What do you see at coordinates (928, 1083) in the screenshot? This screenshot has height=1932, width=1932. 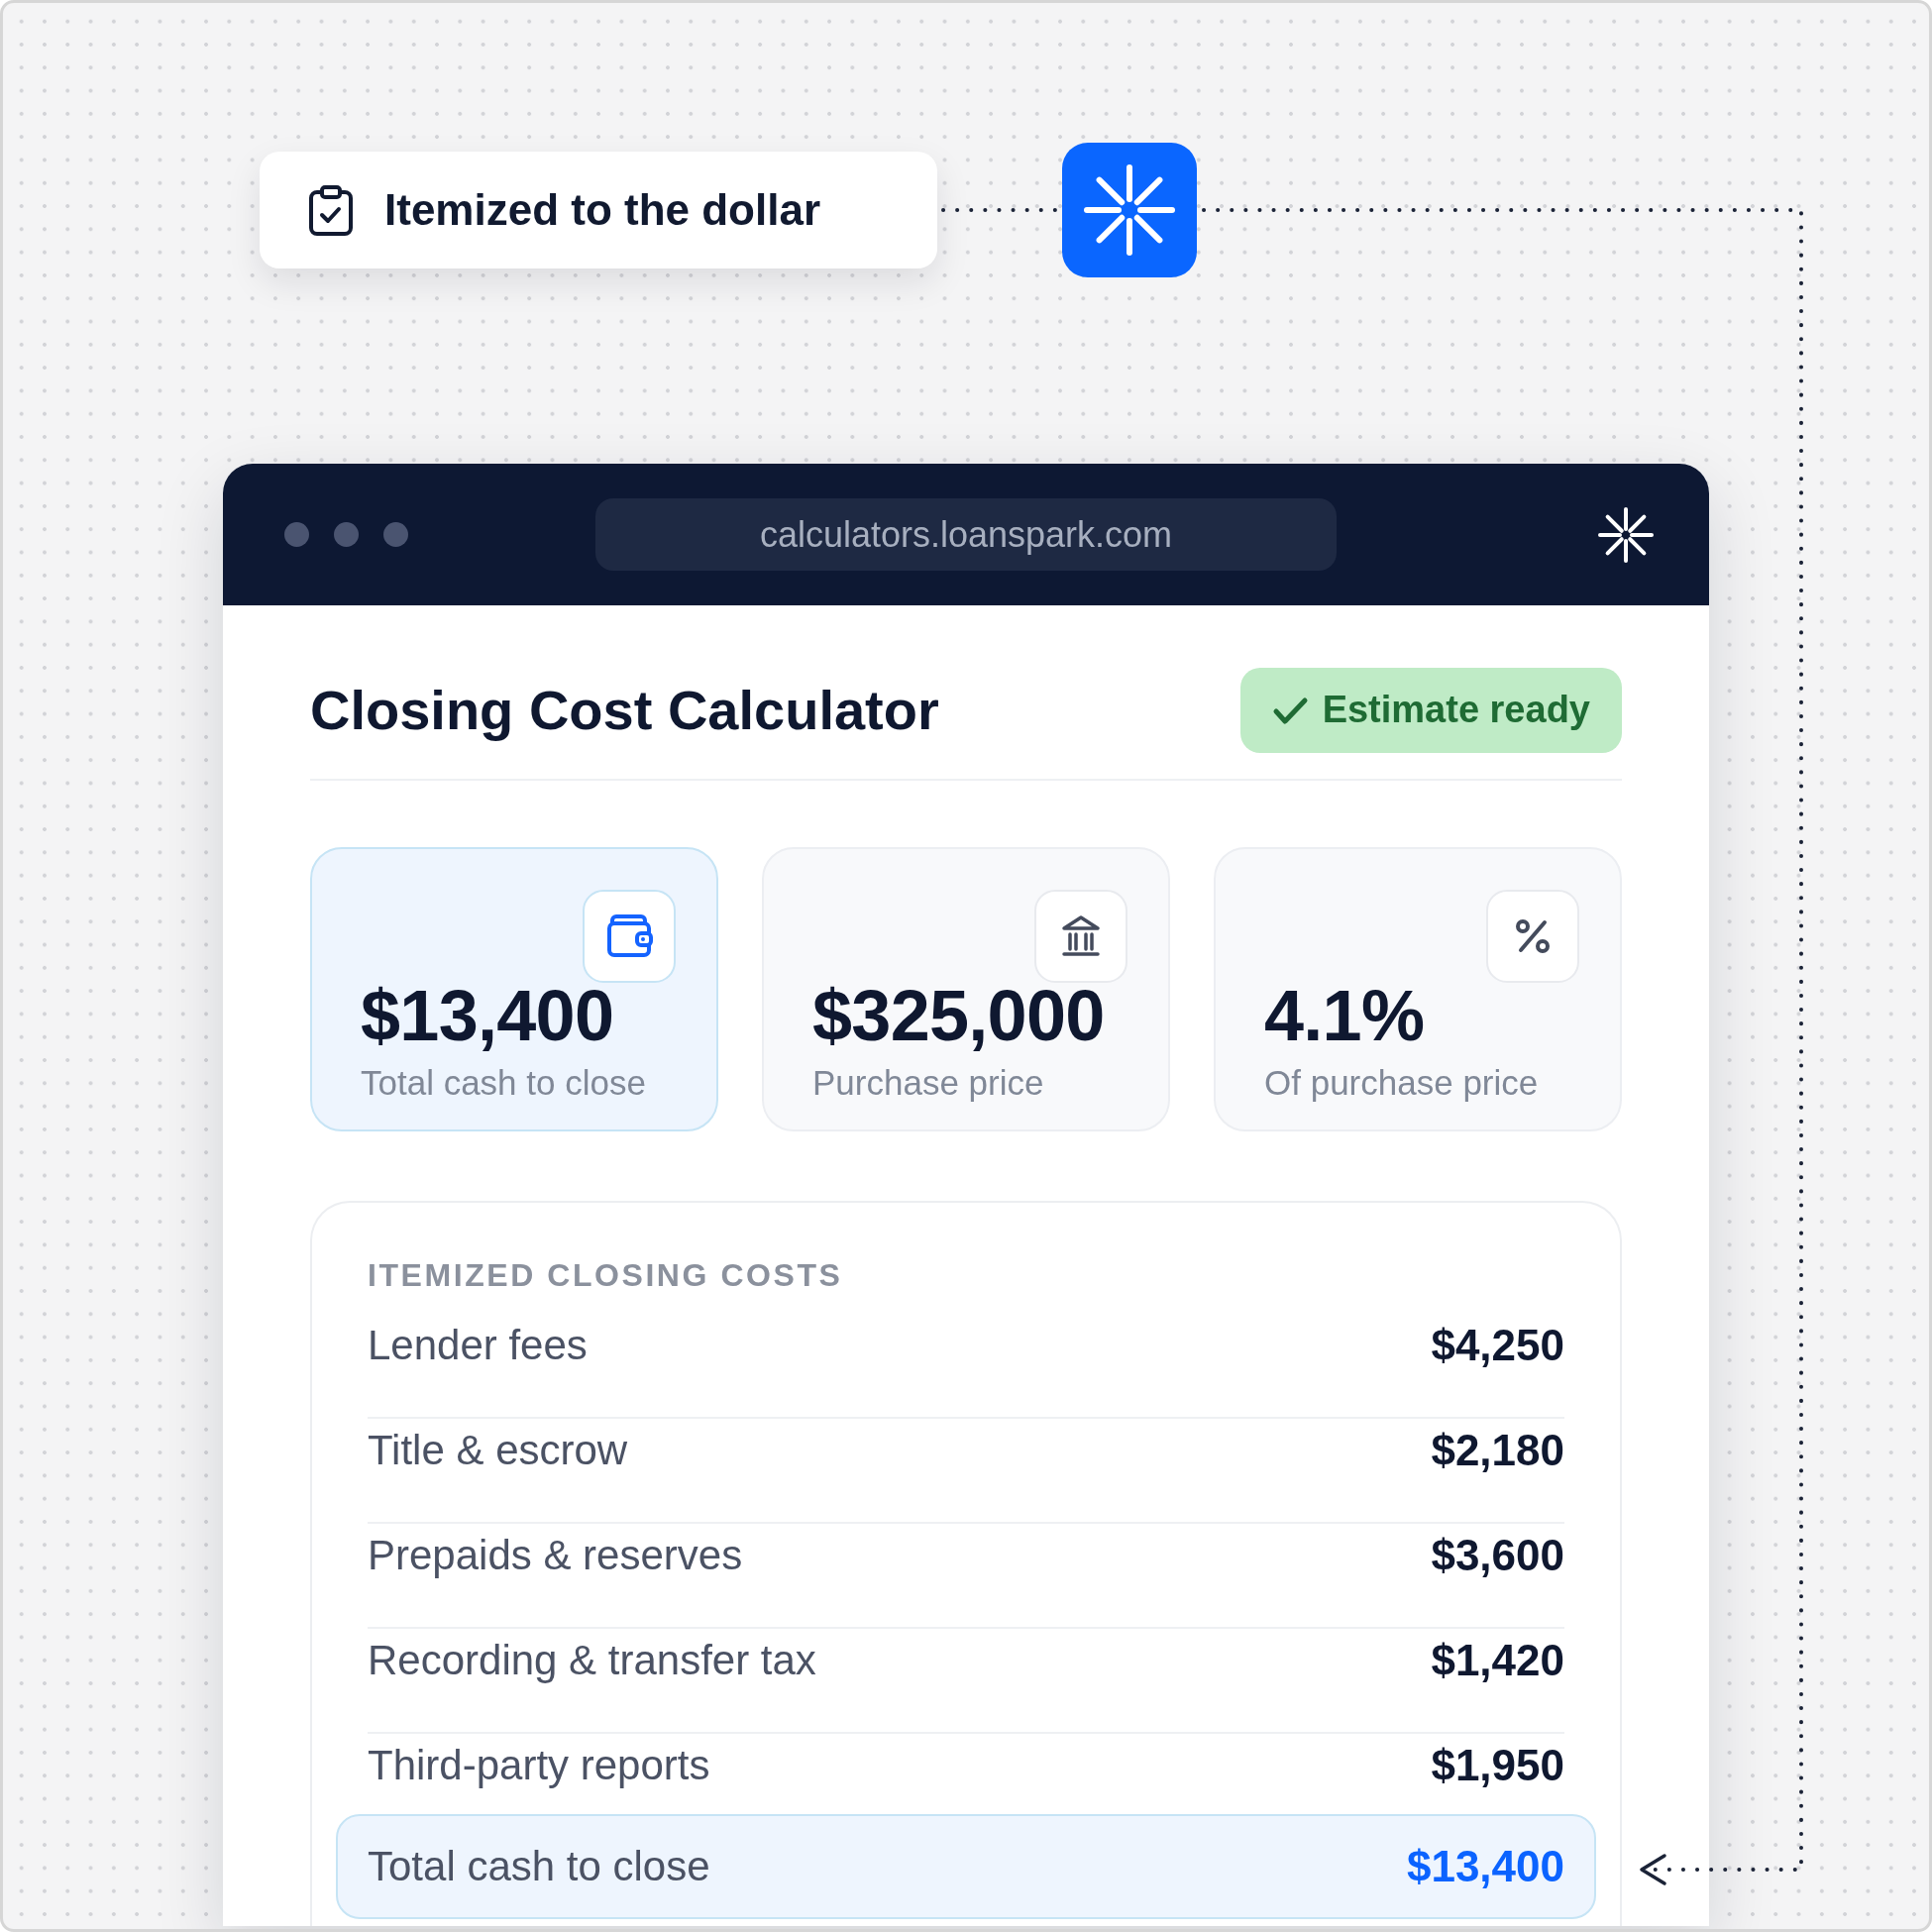 I see `stat-label: Purchase price` at bounding box center [928, 1083].